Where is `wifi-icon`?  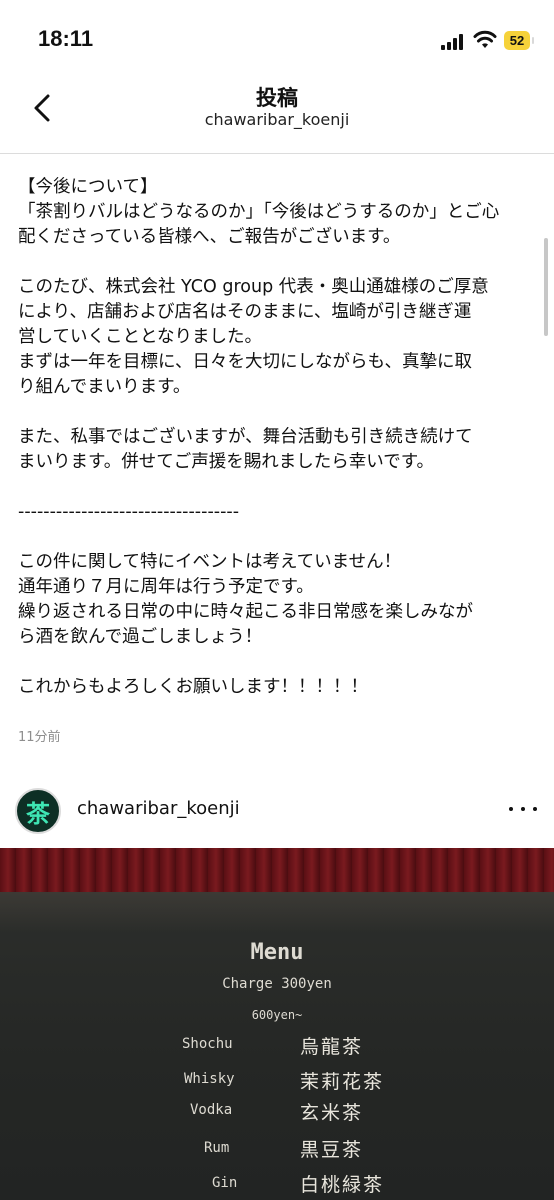 wifi-icon is located at coordinates (485, 39).